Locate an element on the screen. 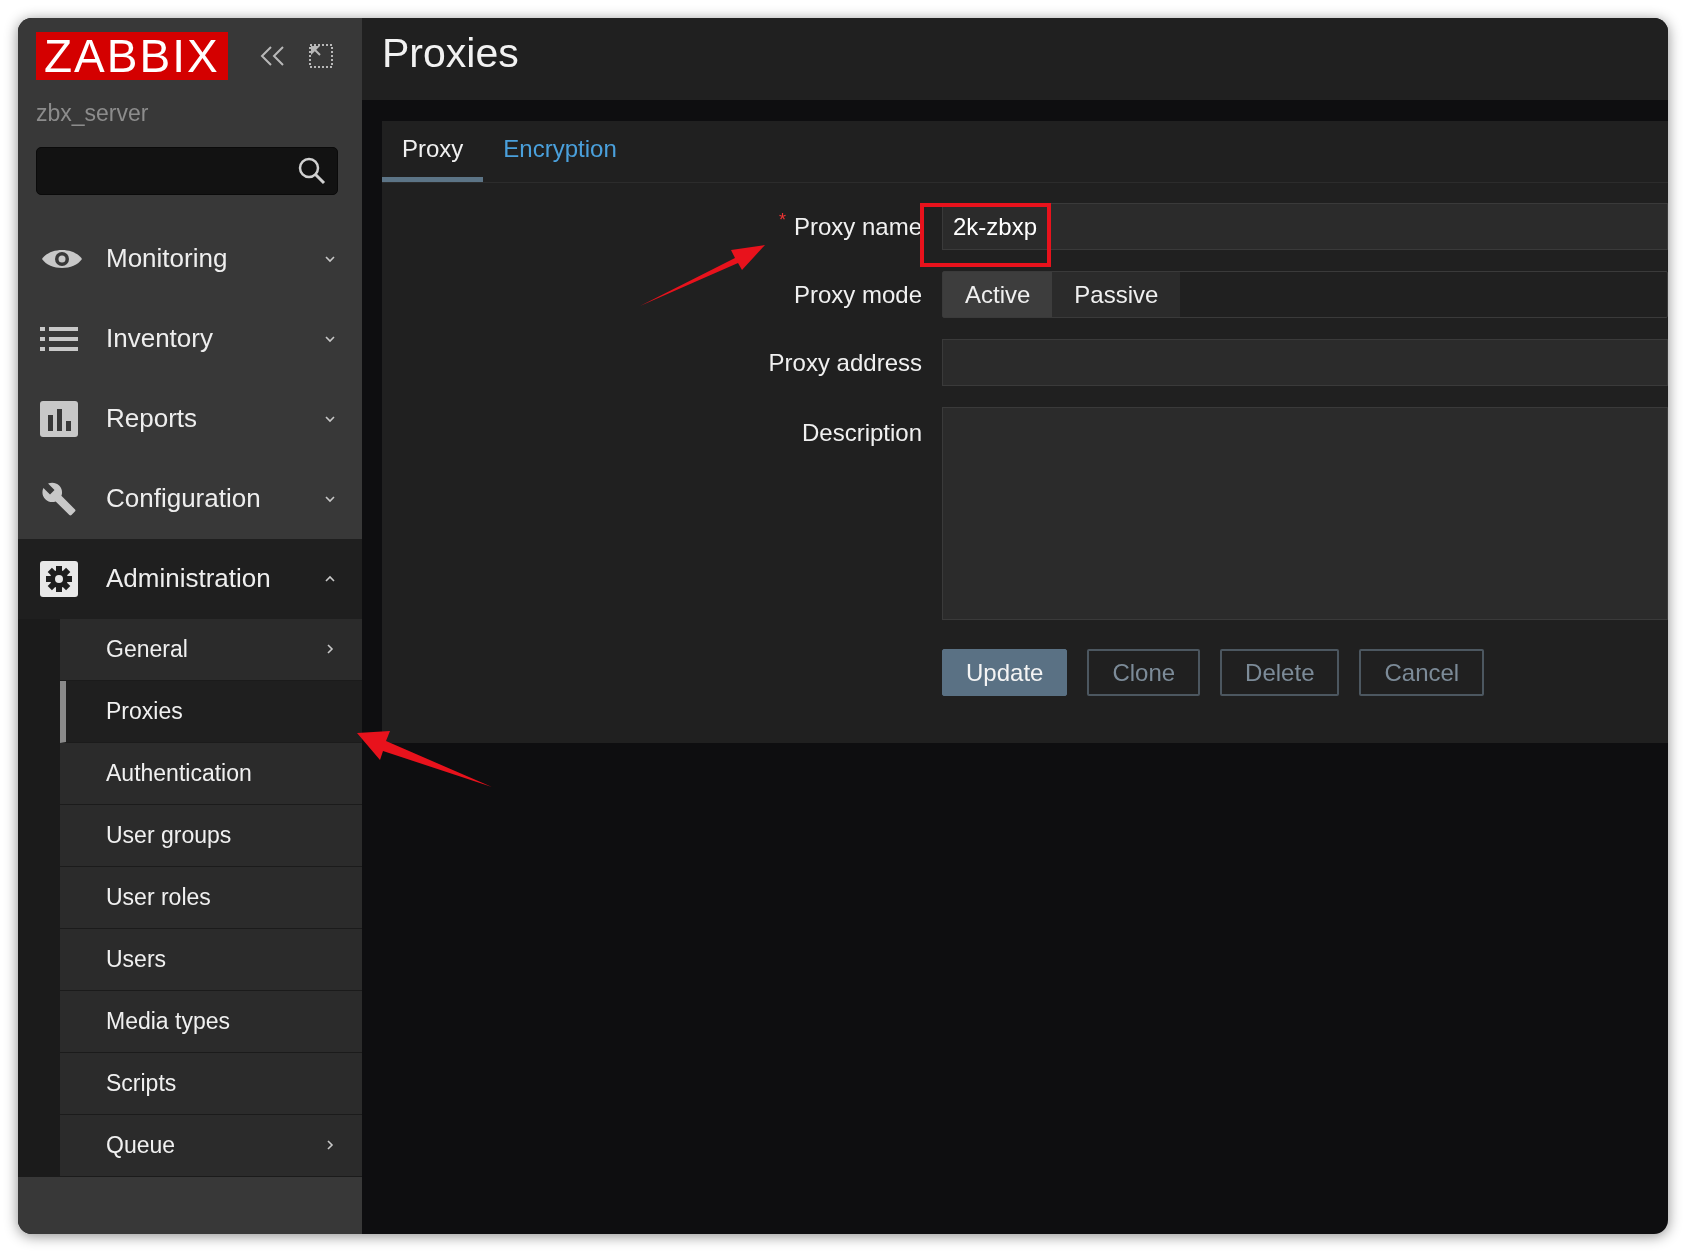 The width and height of the screenshot is (1686, 1252). field-label: Proxy address is located at coordinates (845, 362).